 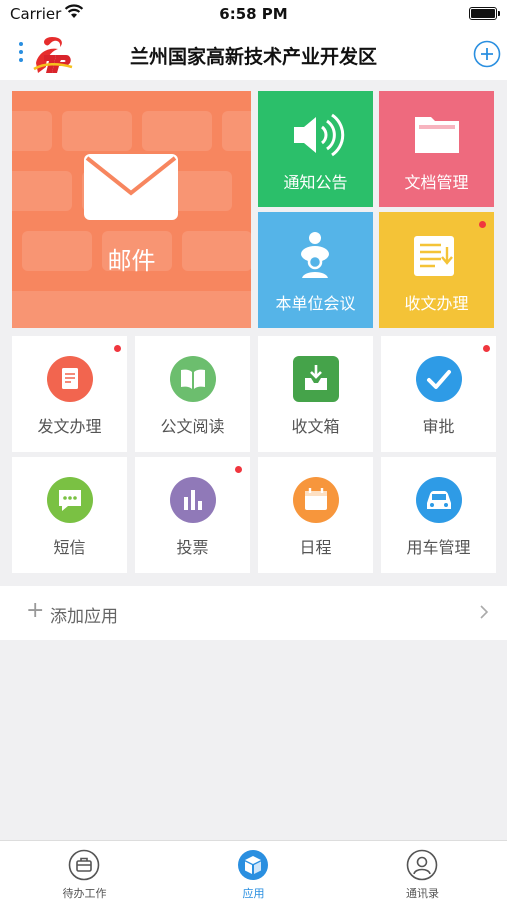 I want to click on mail-tile: 邮件, so click(x=131, y=209).